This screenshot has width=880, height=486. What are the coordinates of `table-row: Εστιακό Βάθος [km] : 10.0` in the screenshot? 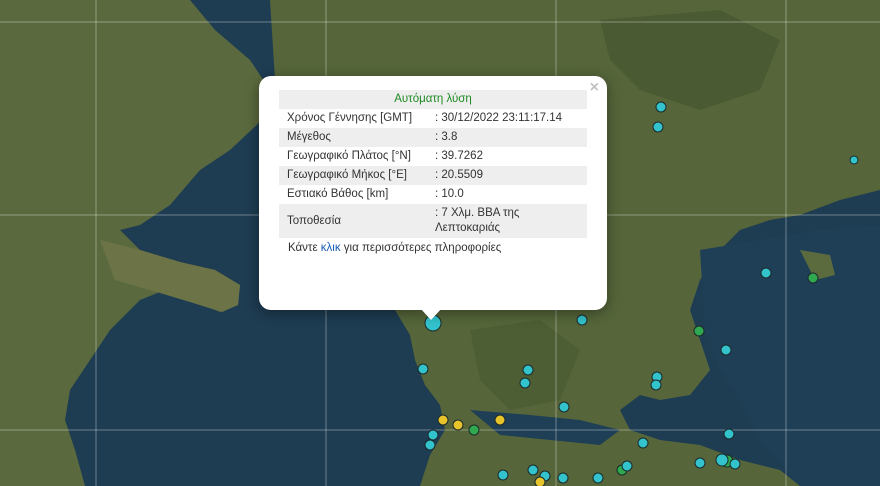 It's located at (433, 194).